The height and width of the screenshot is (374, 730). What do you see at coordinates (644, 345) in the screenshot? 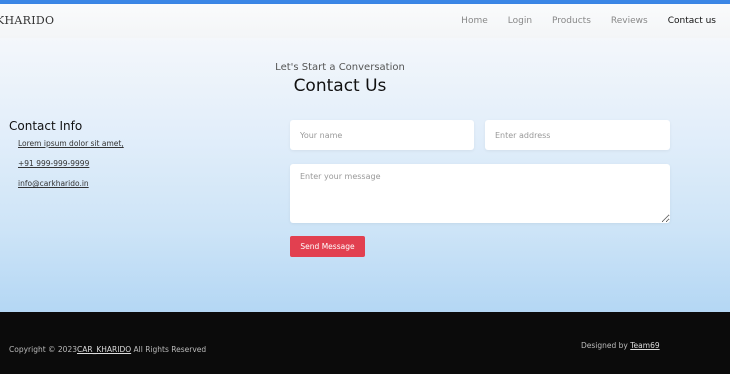
I see `designer-team-link: Team69` at bounding box center [644, 345].